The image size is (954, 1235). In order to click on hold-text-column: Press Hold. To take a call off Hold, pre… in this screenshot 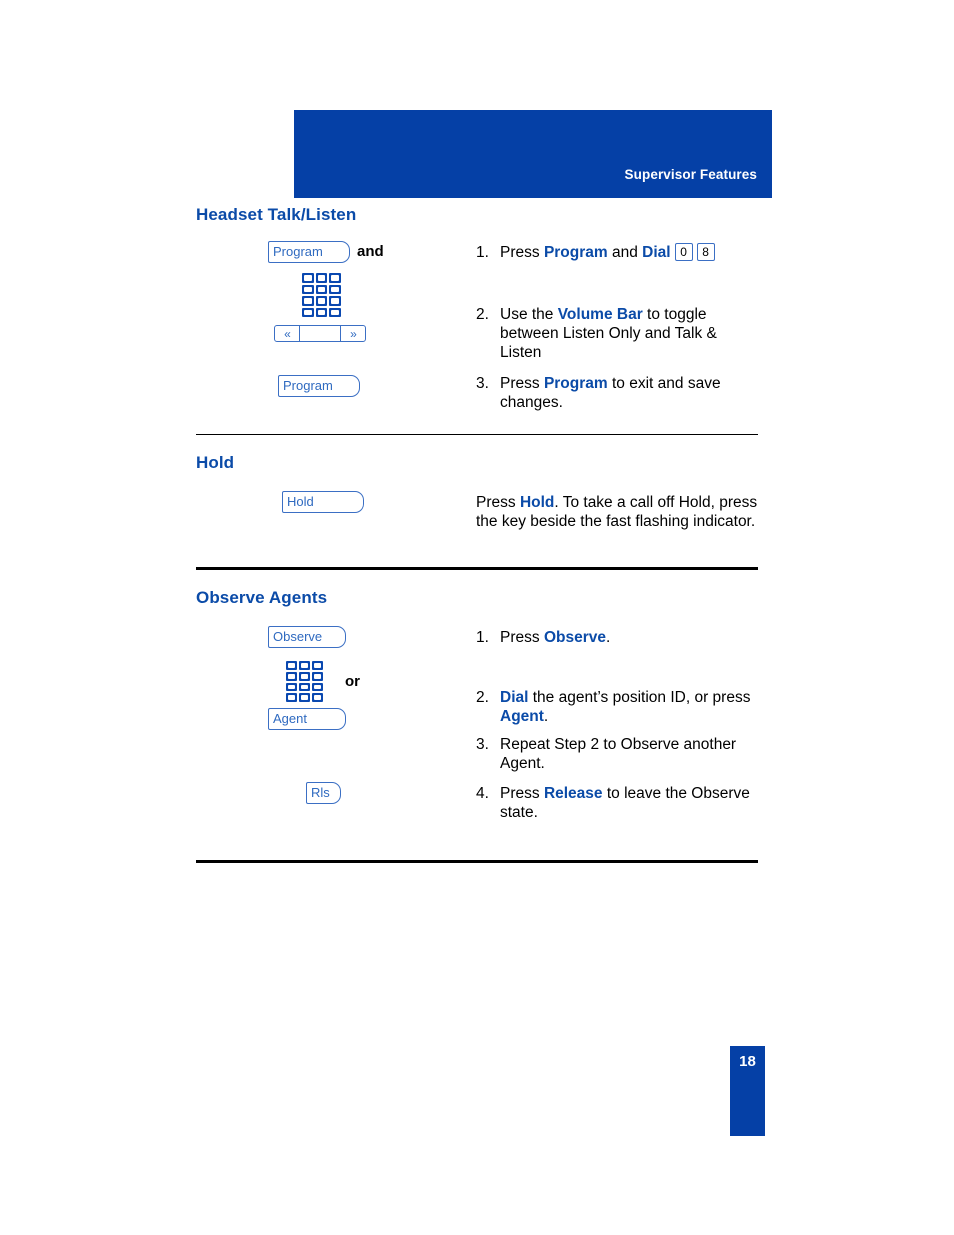, I will do `click(617, 511)`.